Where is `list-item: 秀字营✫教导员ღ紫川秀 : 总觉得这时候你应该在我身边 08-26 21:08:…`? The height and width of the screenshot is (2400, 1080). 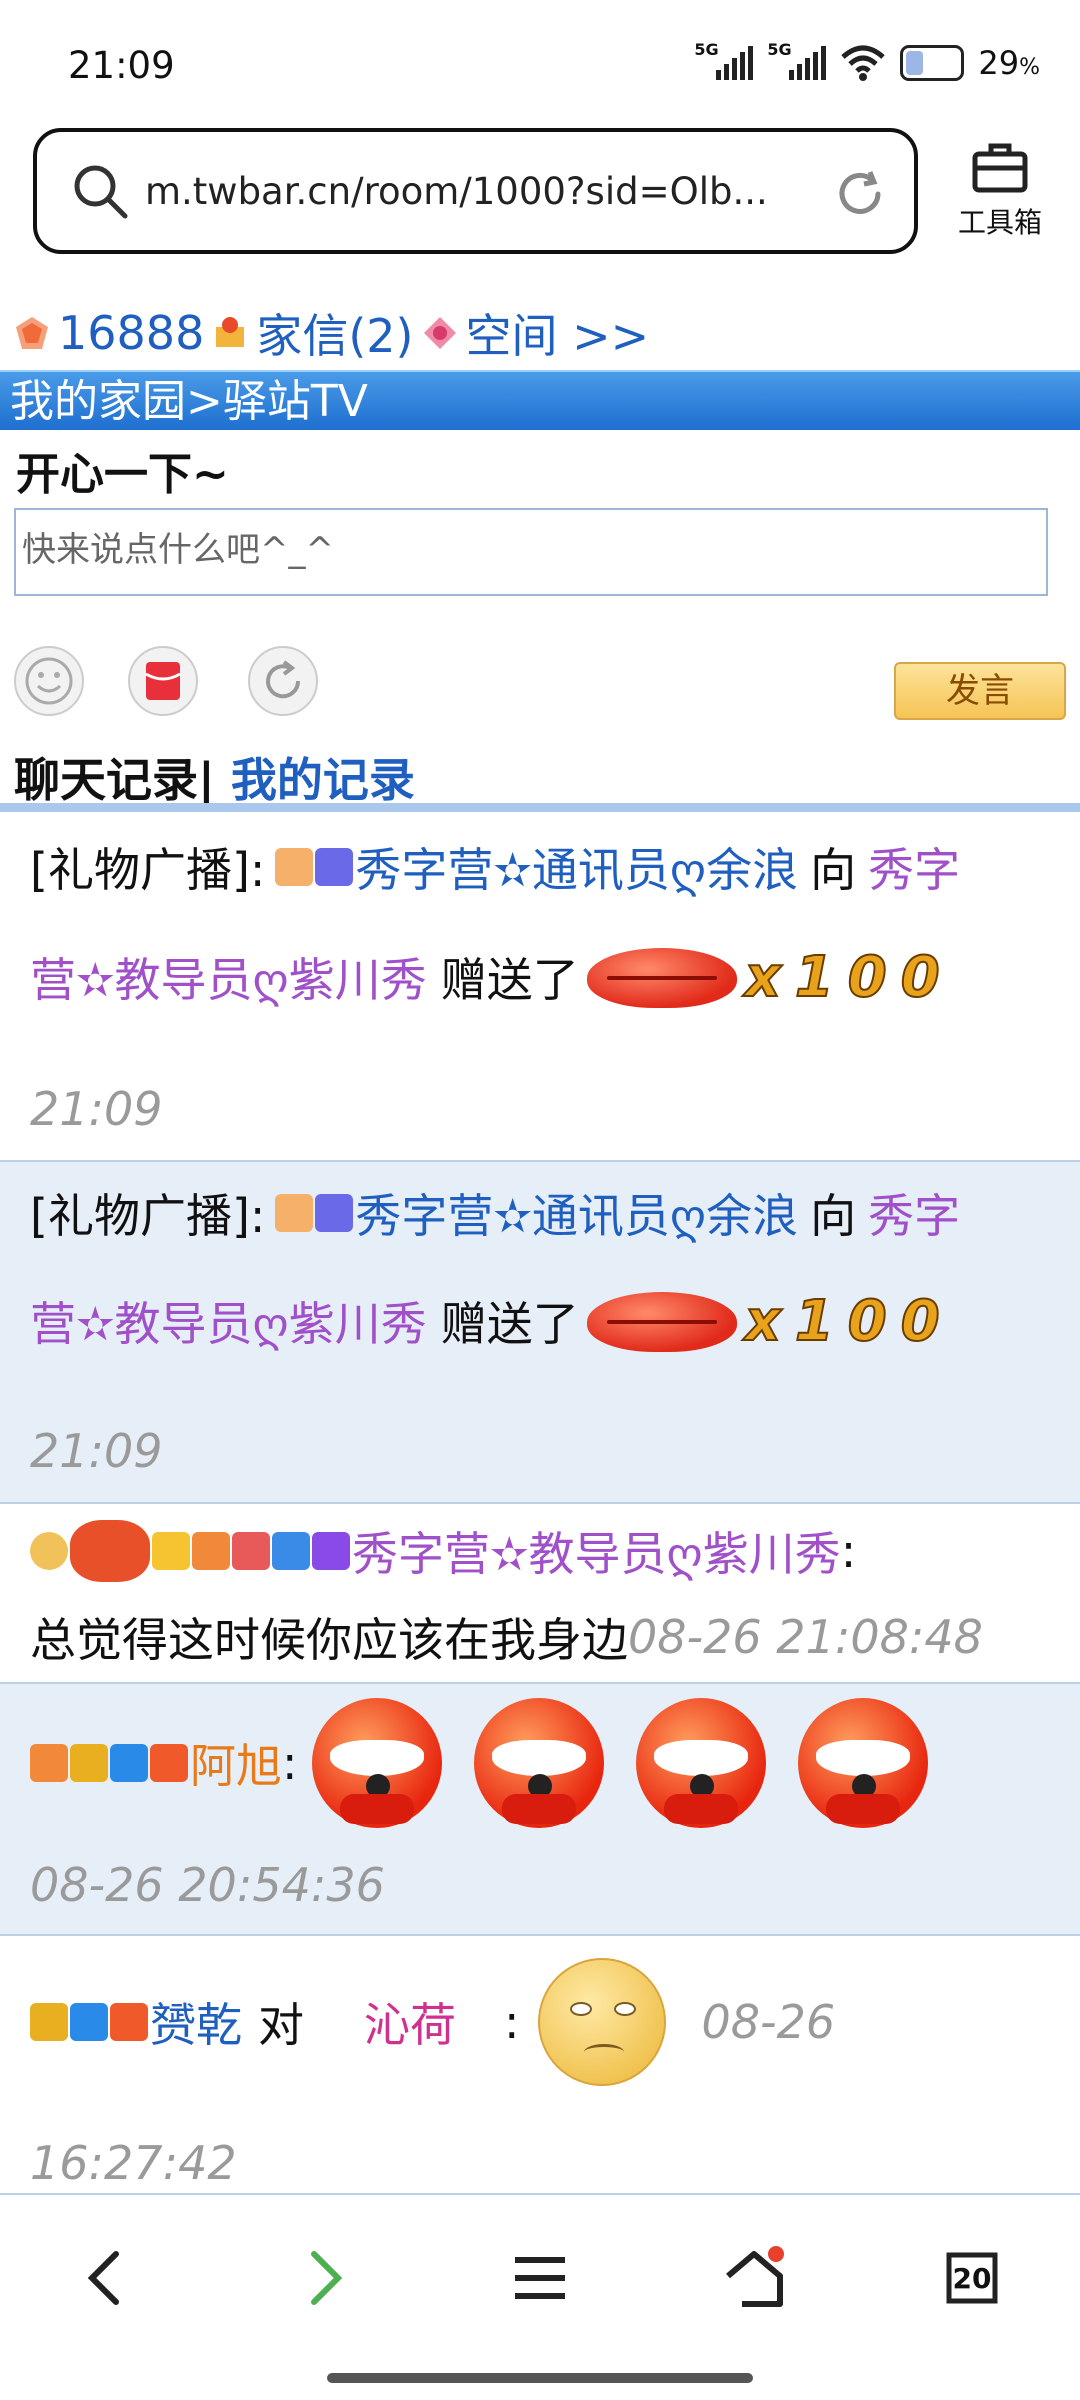
list-item: 秀字营✫教导员ღ紫川秀 : 总觉得这时候你应该在我身边 08-26 21:08:… is located at coordinates (540, 1594).